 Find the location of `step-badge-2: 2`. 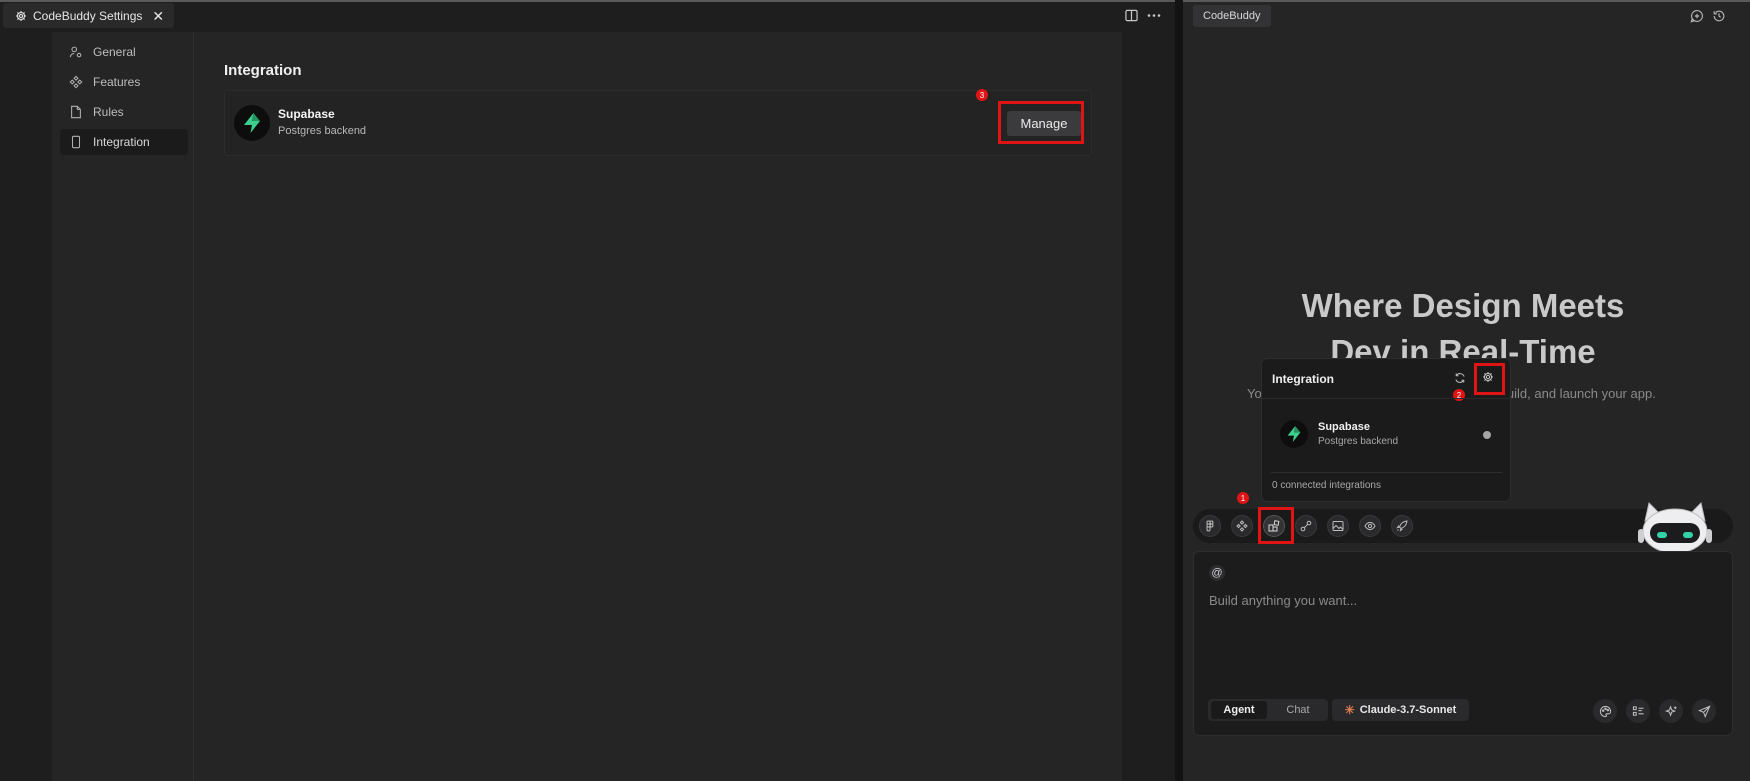

step-badge-2: 2 is located at coordinates (1459, 395).